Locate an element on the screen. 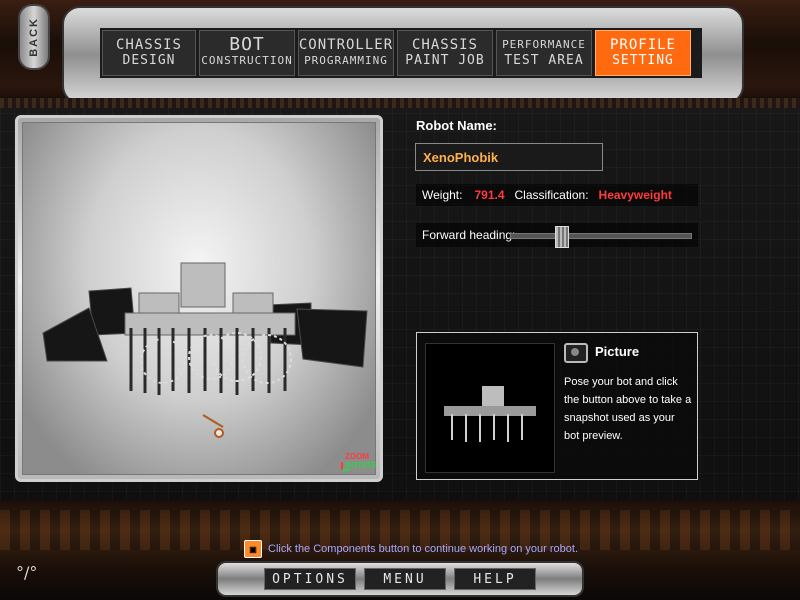 The height and width of the screenshot is (600, 800). help-button: HELP is located at coordinates (495, 579).